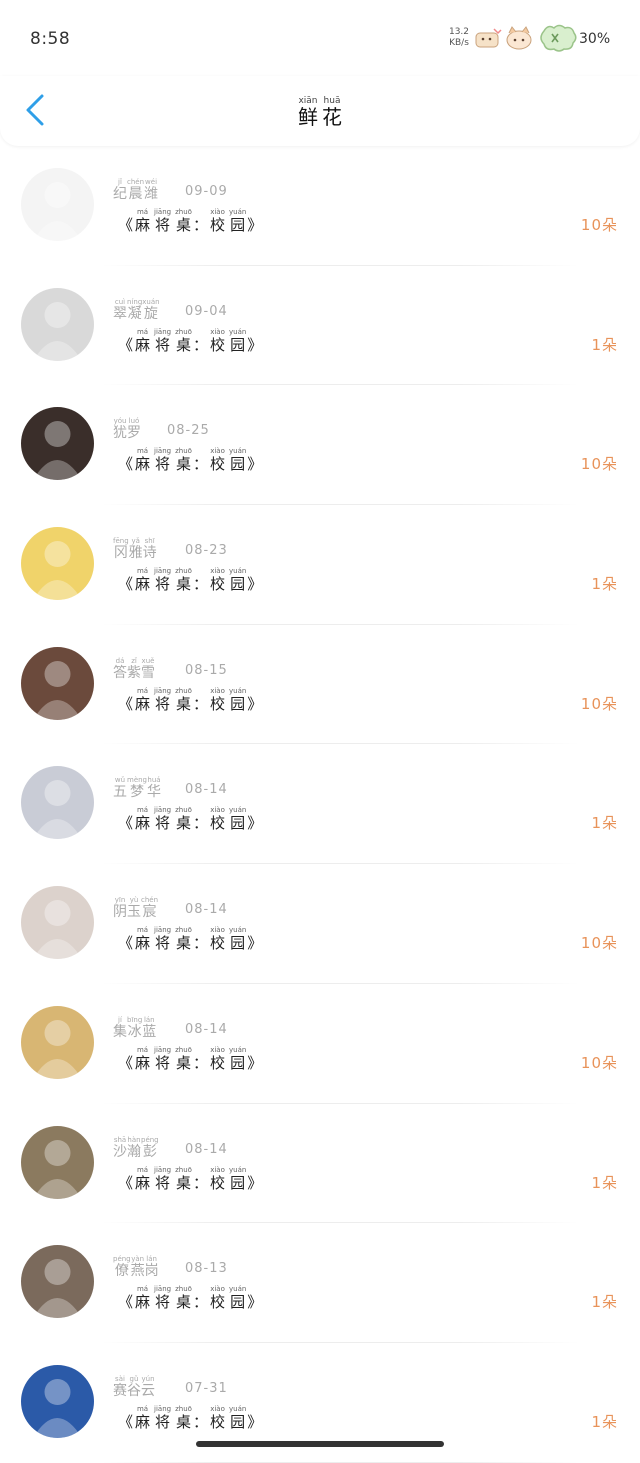 Image resolution: width=640 pixels, height=1463 pixels. Describe the element at coordinates (150, 549) in the screenshot. I see `name-char: 诗shī` at that location.